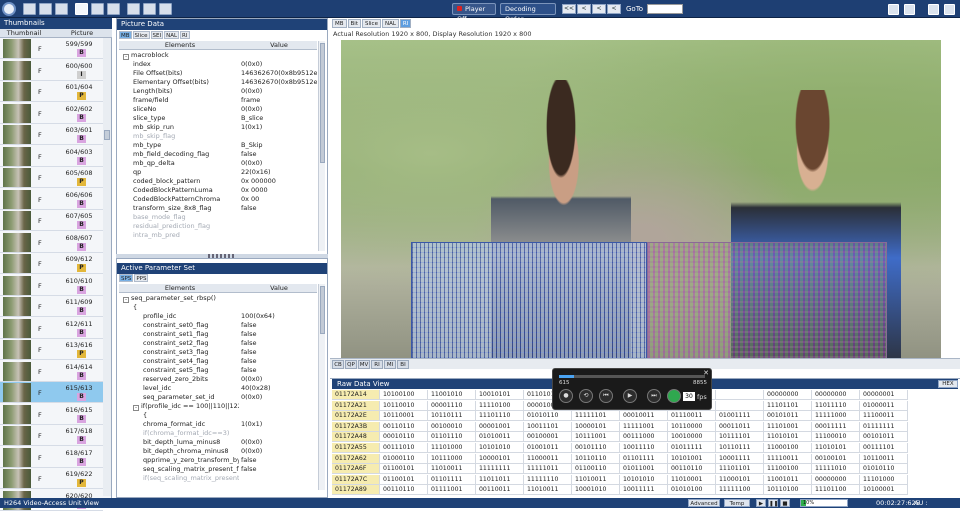  I want to click on thumbnail-row: F 618/617 B, so click(51, 457).